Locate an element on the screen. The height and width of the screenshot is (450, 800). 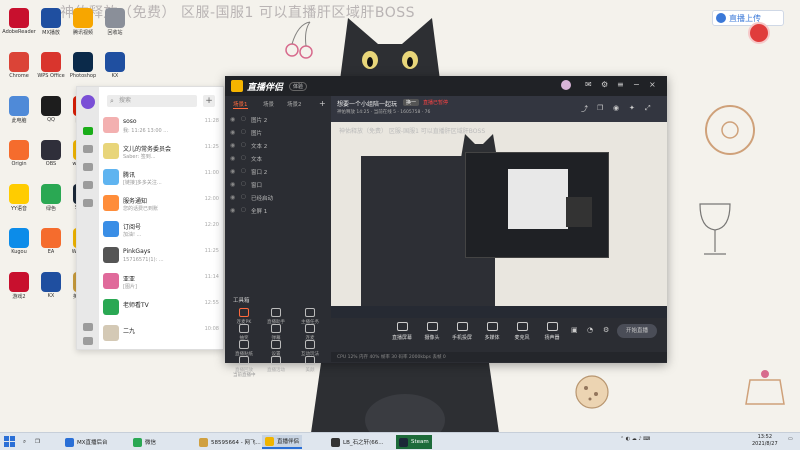
gift-icon: ✦ is located at coordinates (632, 108).